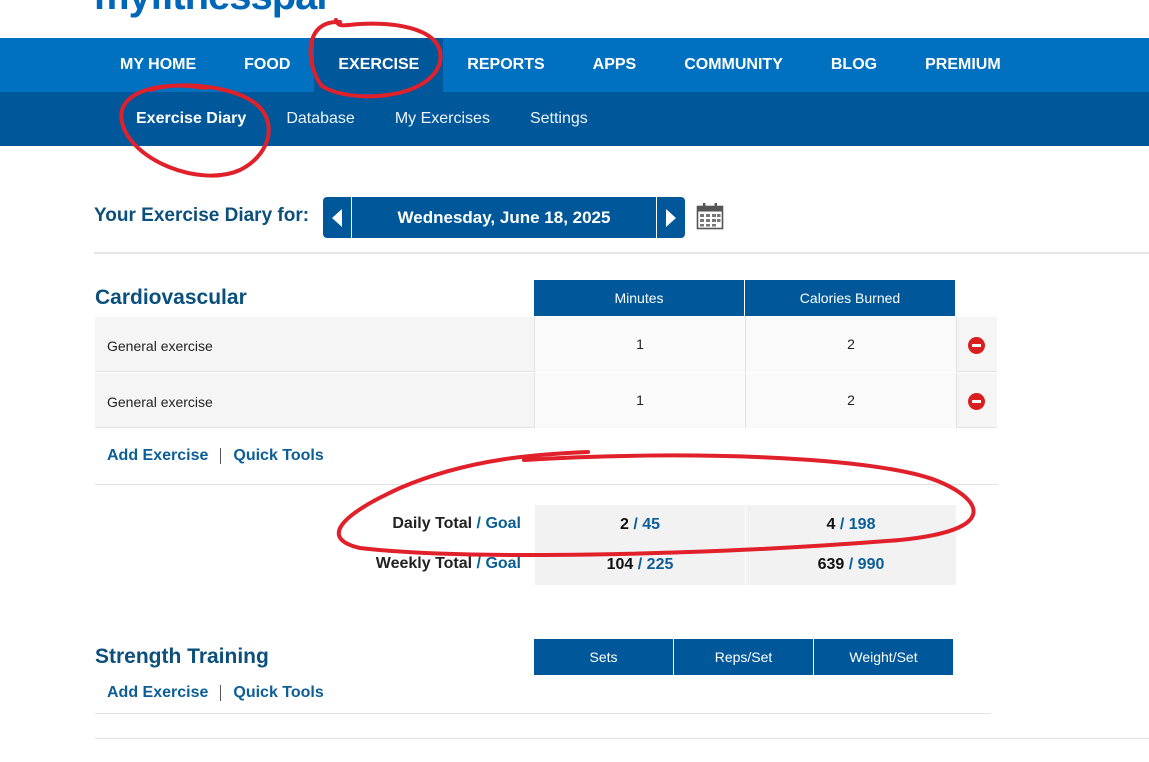 The width and height of the screenshot is (1149, 762). What do you see at coordinates (884, 657) in the screenshot?
I see `column-header-weight: Weight/Set` at bounding box center [884, 657].